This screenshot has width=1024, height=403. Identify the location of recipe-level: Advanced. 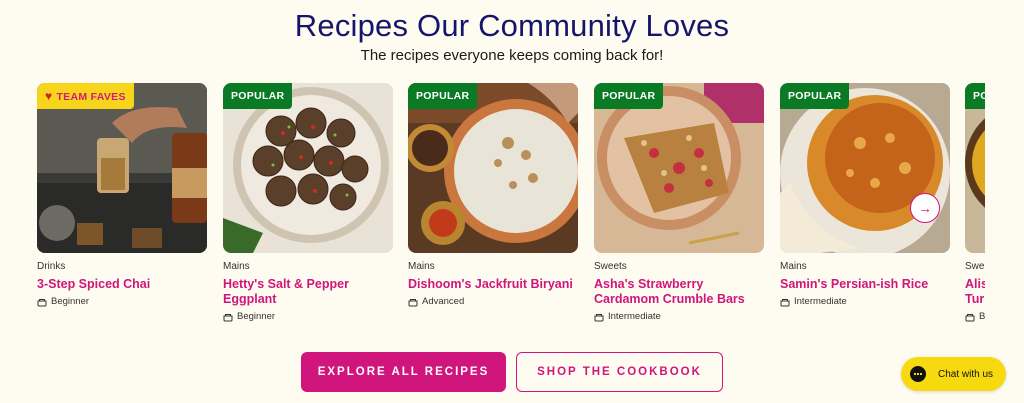
(493, 301).